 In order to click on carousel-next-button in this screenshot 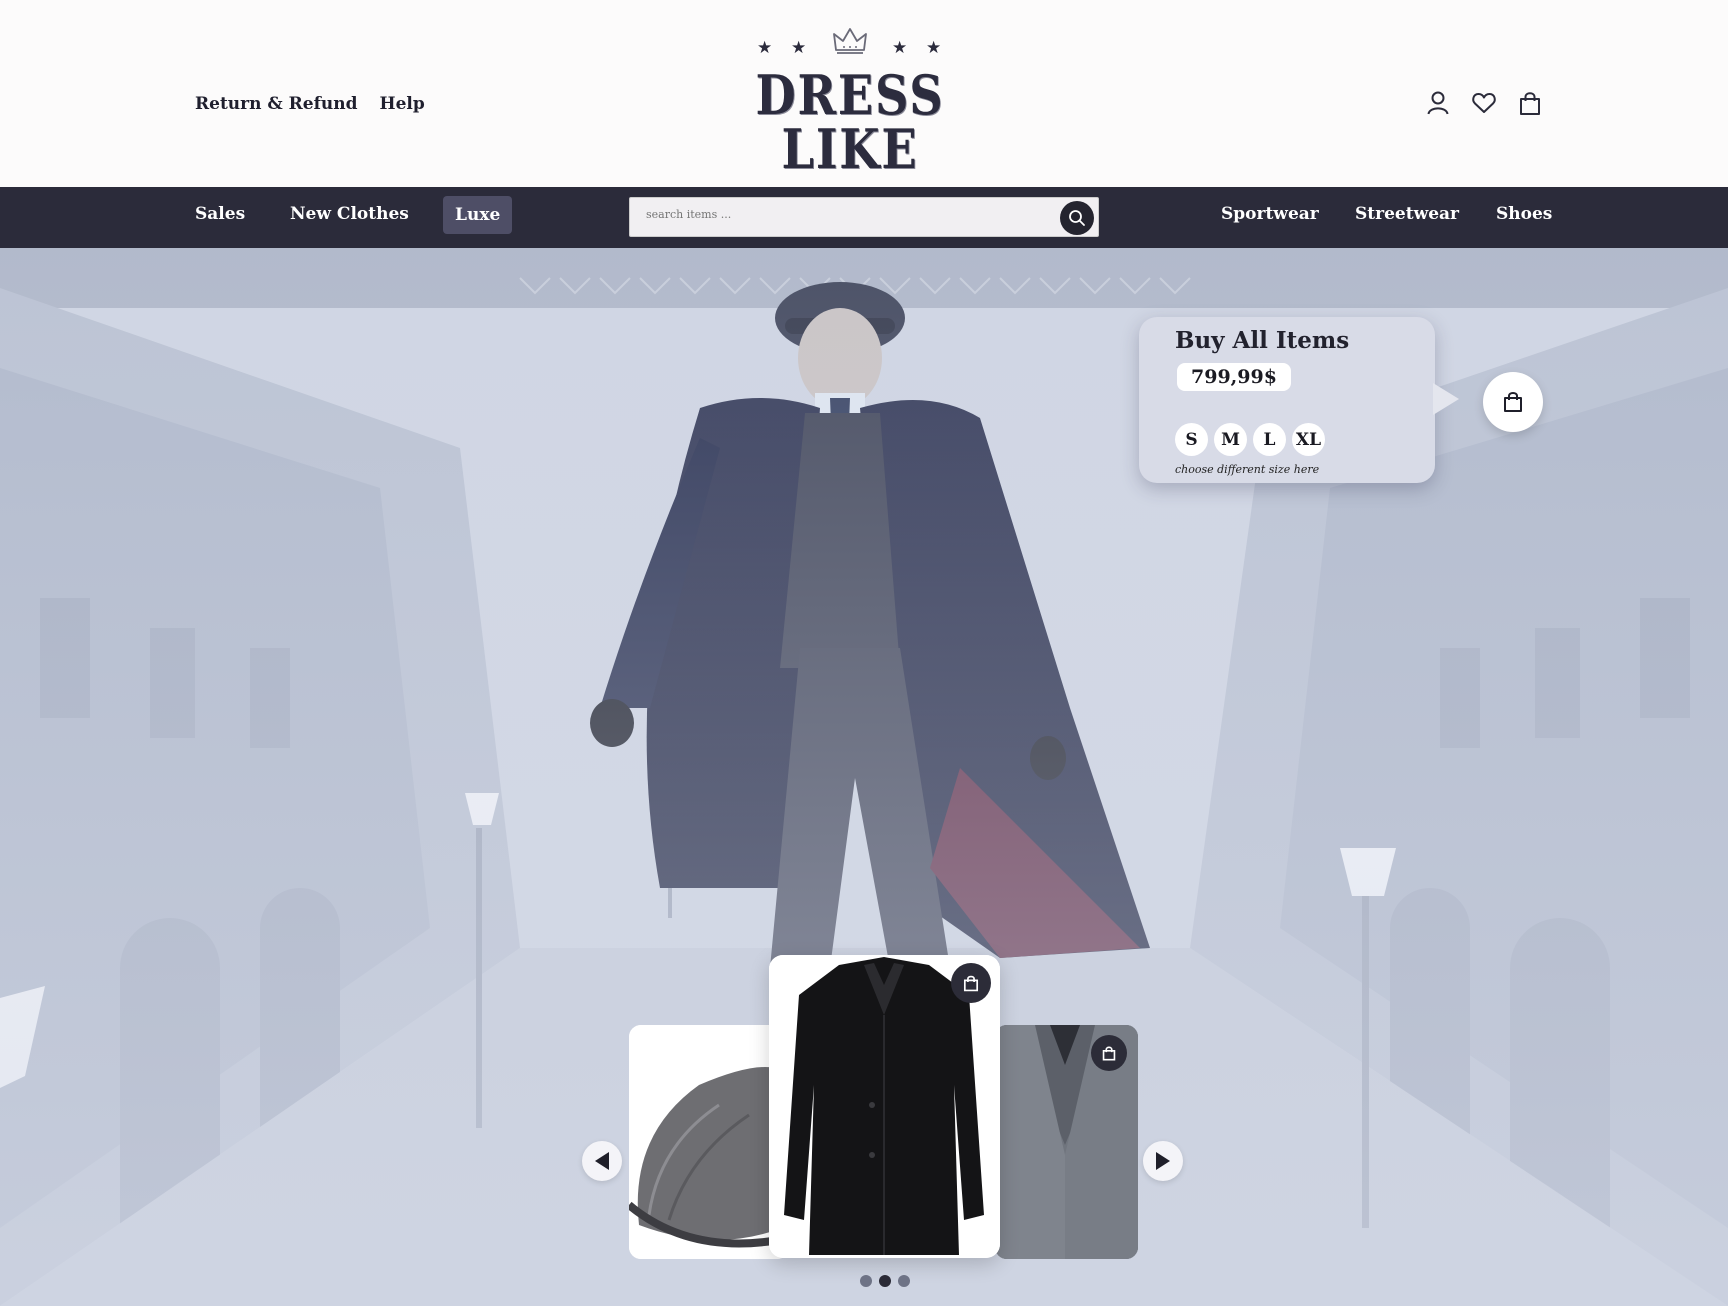, I will do `click(1163, 1161)`.